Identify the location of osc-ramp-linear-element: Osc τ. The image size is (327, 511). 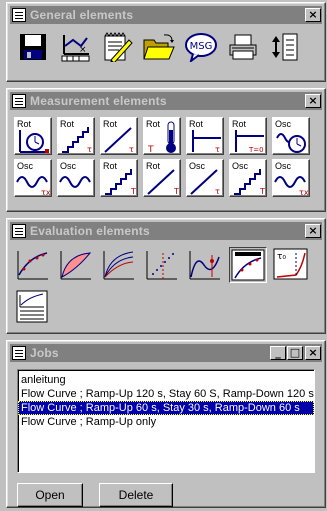
(205, 178).